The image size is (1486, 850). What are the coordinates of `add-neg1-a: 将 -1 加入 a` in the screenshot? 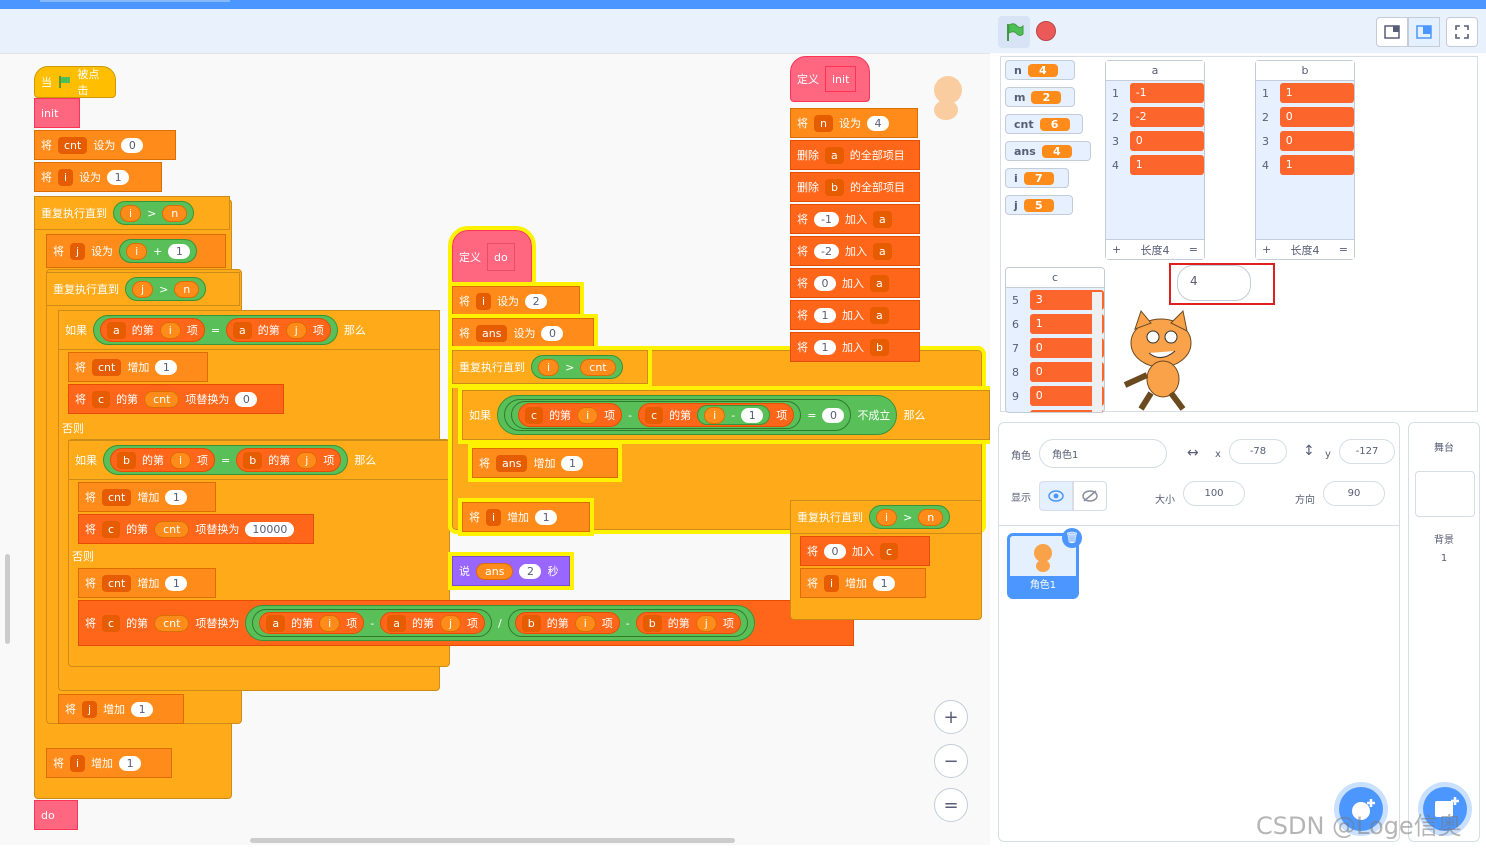 It's located at (855, 219).